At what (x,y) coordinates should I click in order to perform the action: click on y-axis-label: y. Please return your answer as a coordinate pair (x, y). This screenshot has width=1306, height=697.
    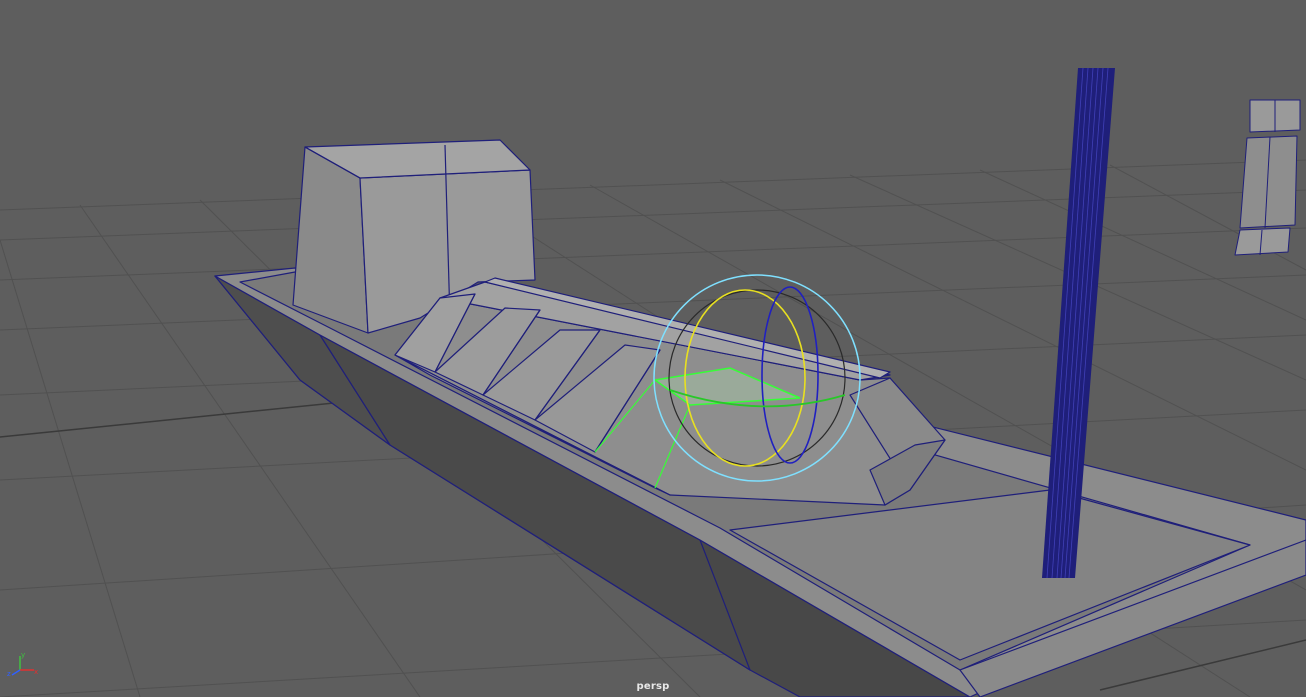
    Looking at the image, I should click on (23, 655).